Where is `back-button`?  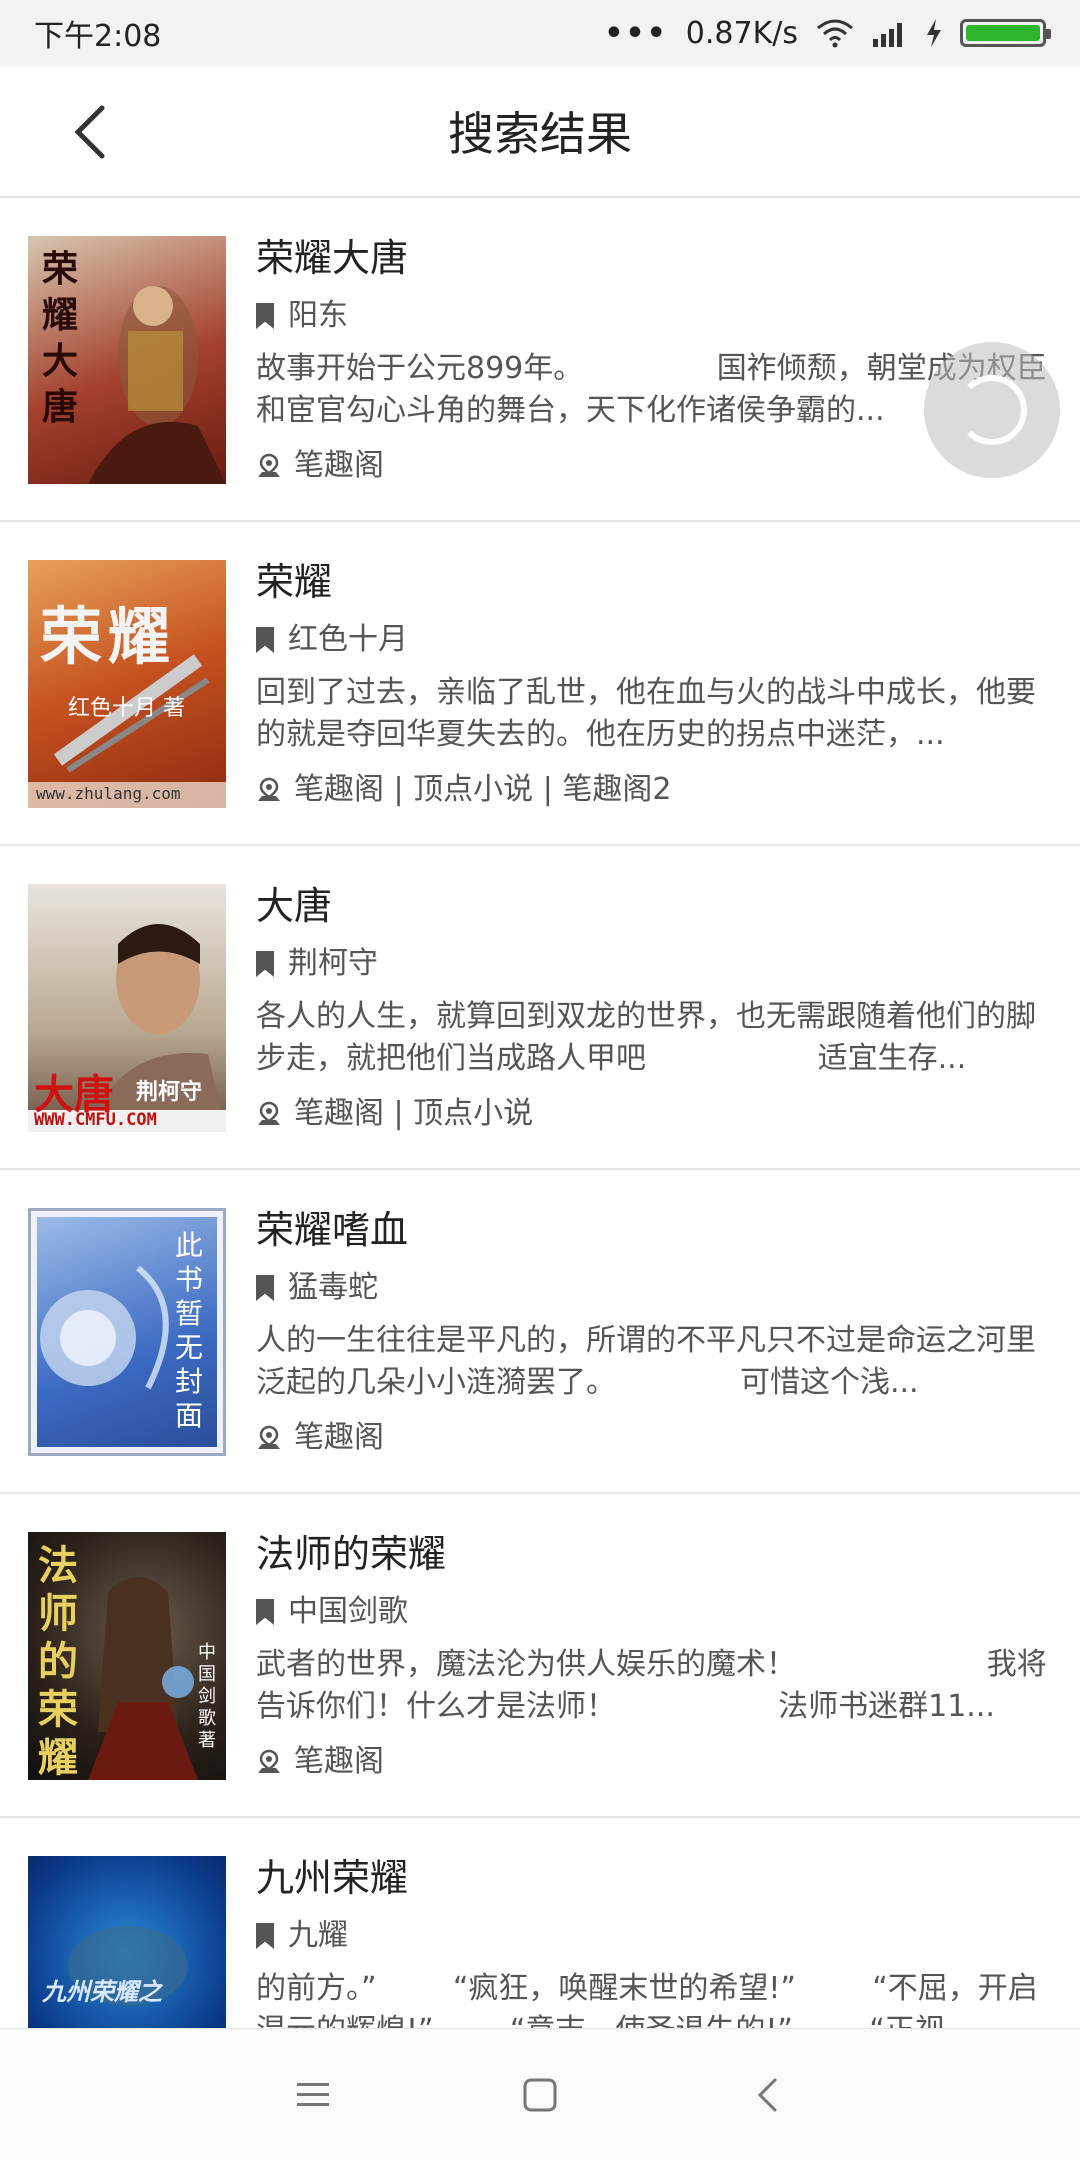 back-button is located at coordinates (90, 132).